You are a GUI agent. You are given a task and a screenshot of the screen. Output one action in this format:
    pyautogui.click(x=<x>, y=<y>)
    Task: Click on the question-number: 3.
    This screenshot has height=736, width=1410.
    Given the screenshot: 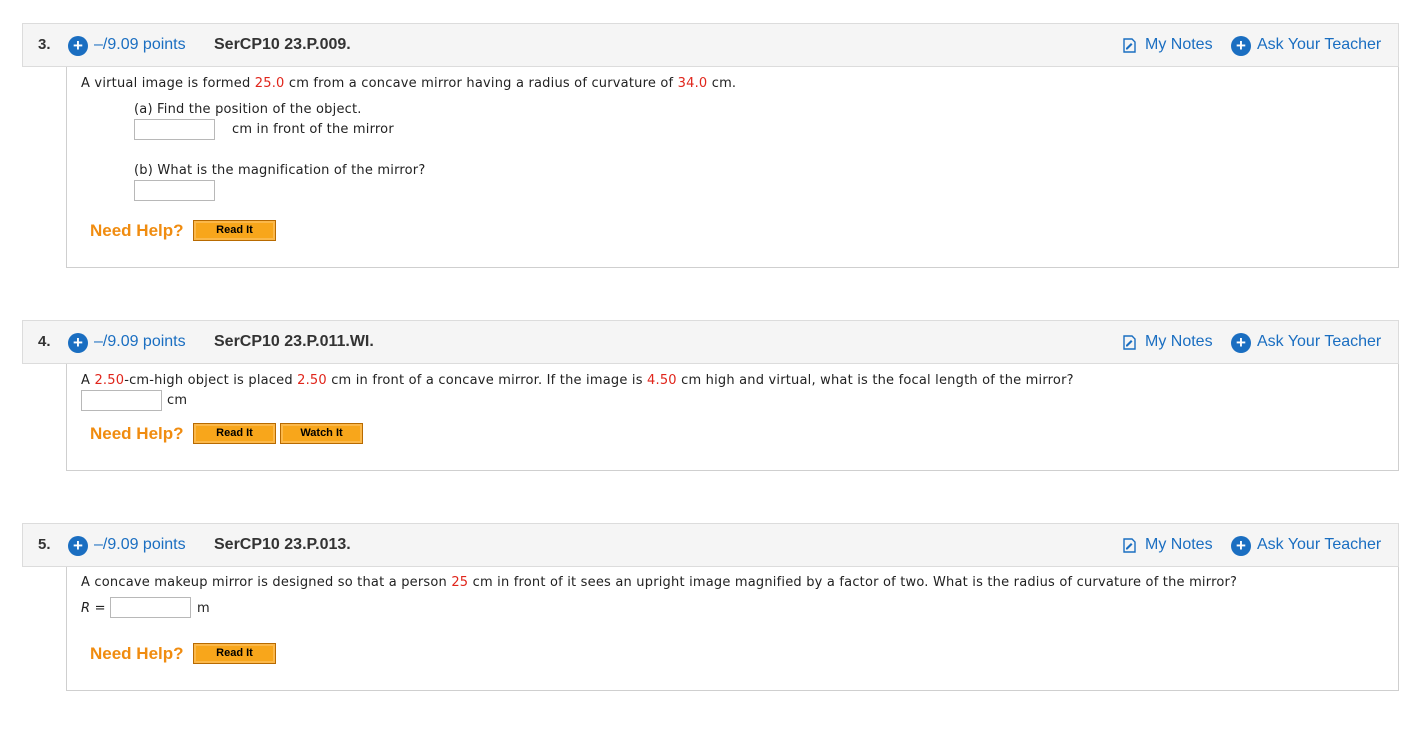 What is the action you would take?
    pyautogui.click(x=44, y=44)
    